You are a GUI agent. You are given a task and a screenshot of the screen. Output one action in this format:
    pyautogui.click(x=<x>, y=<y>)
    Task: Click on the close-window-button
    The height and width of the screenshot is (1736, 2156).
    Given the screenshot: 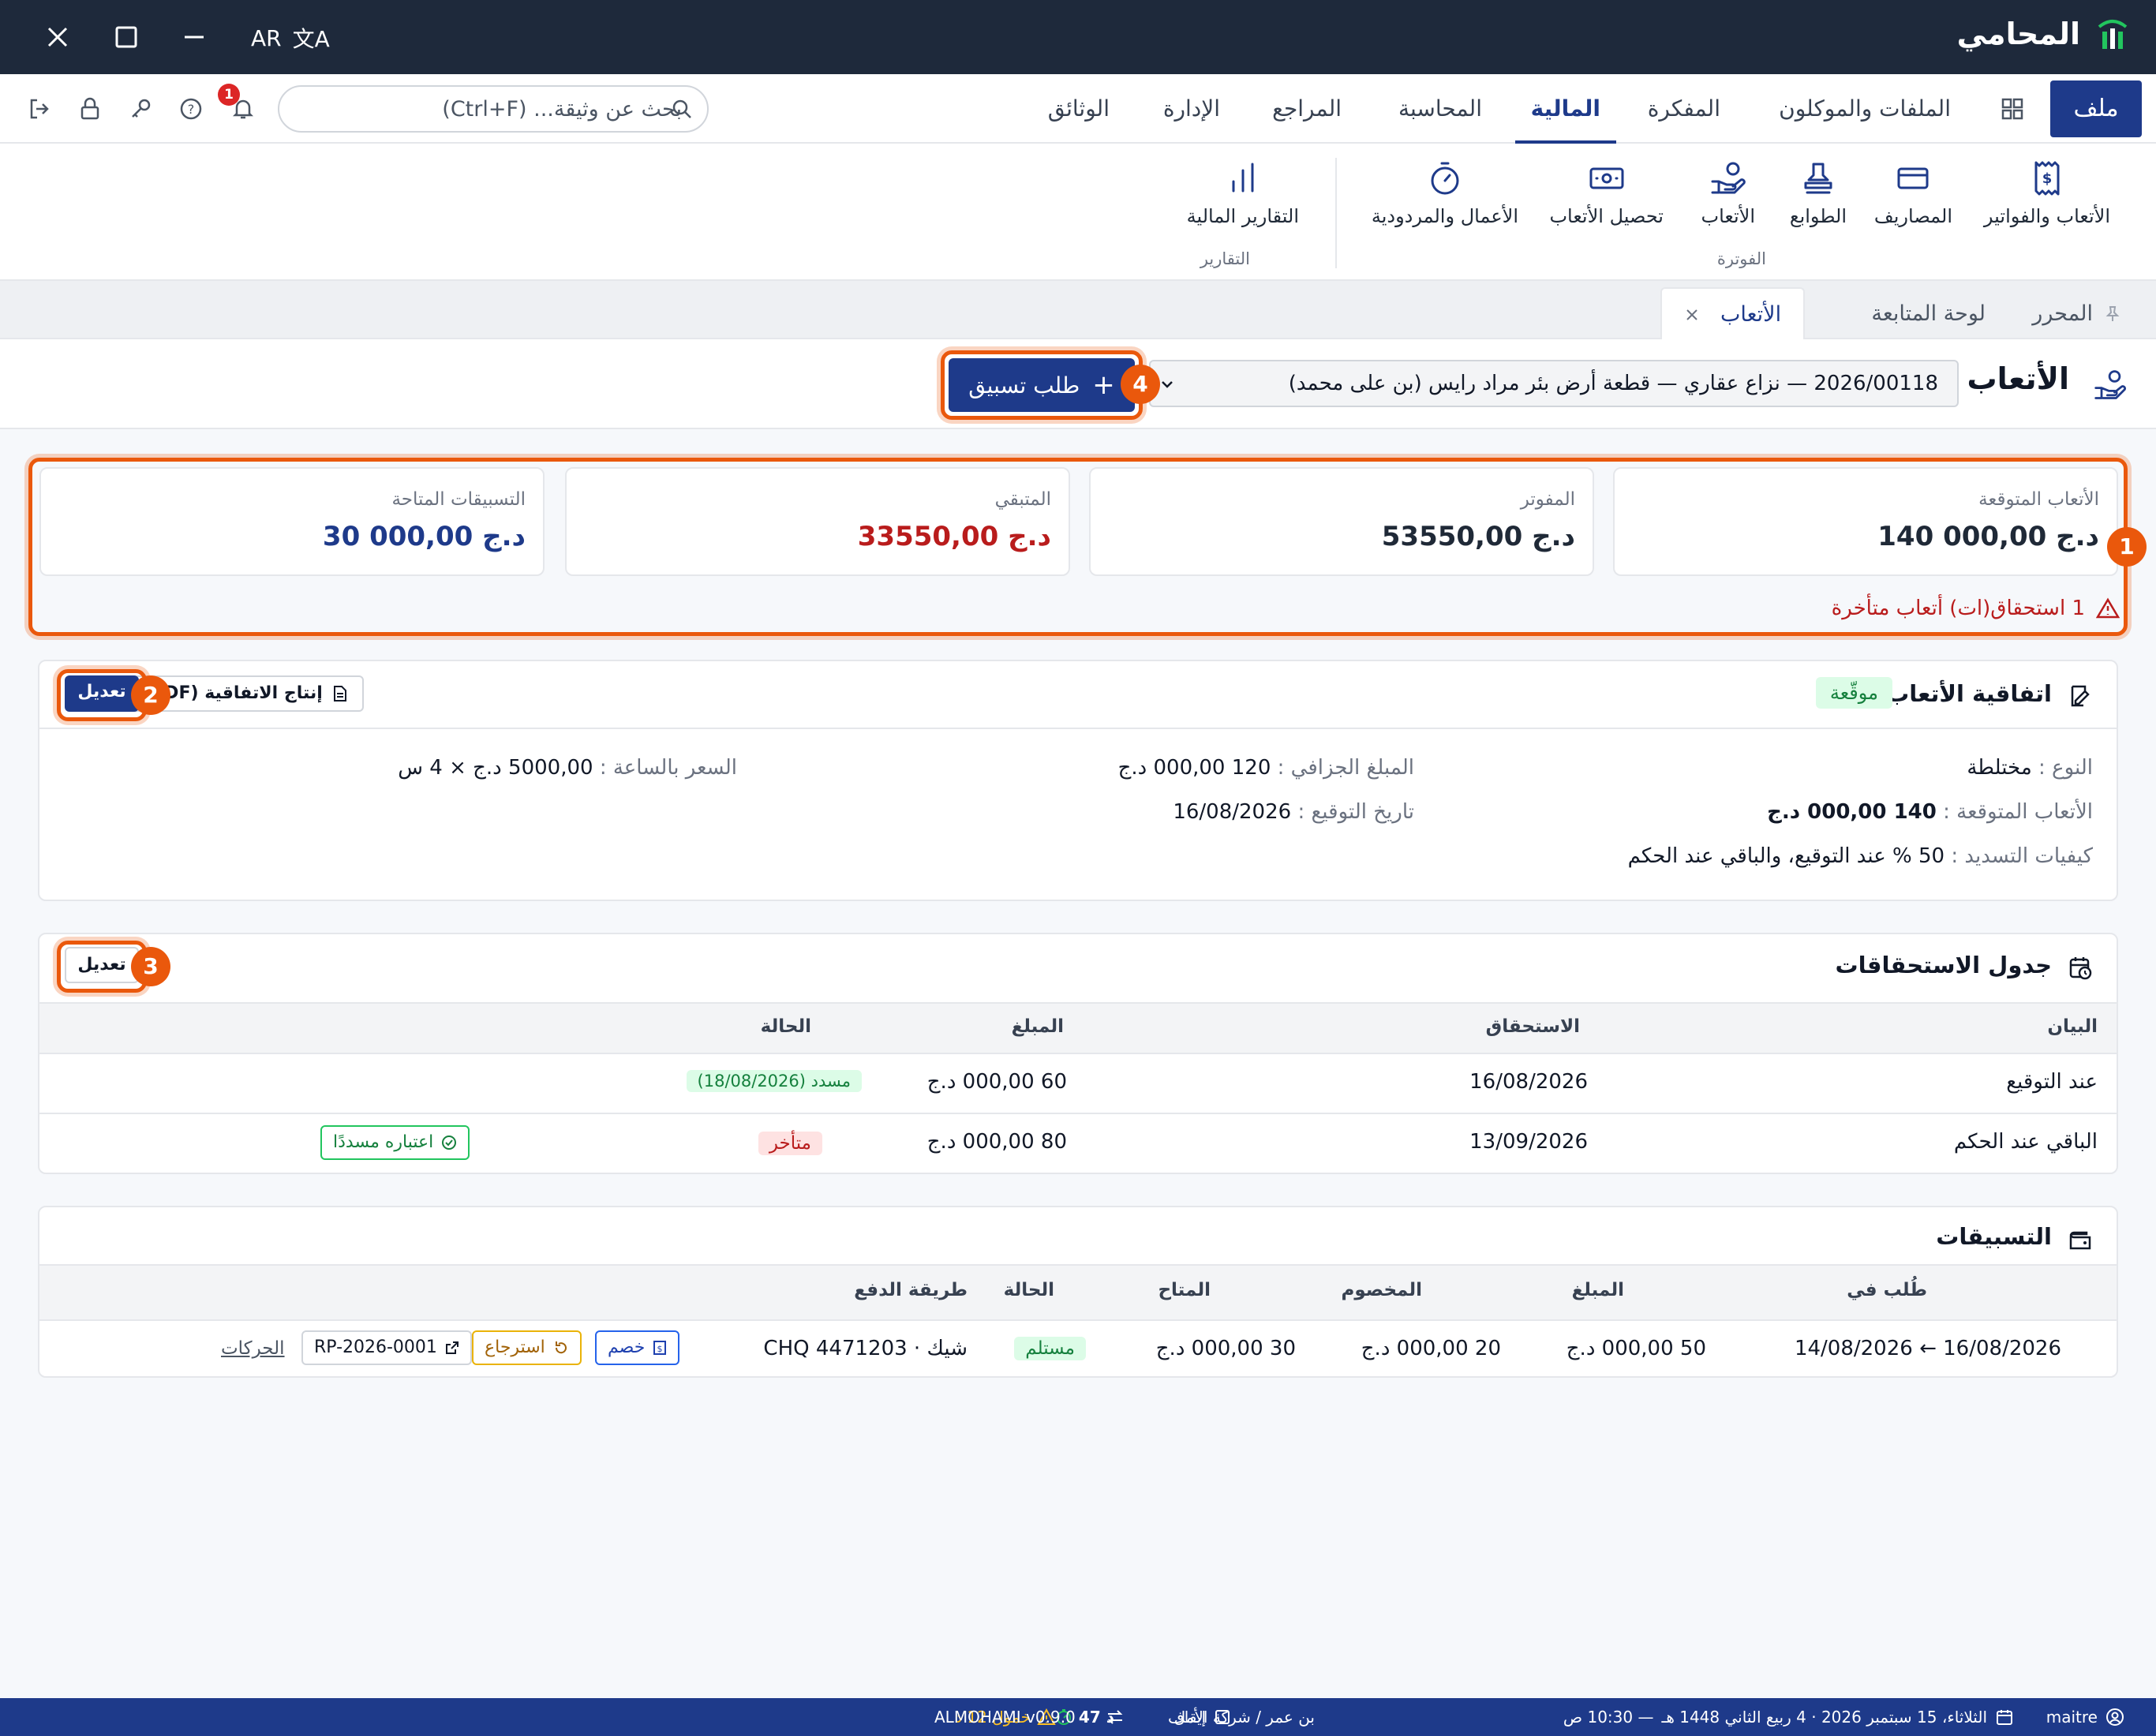 What is the action you would take?
    pyautogui.click(x=57, y=37)
    